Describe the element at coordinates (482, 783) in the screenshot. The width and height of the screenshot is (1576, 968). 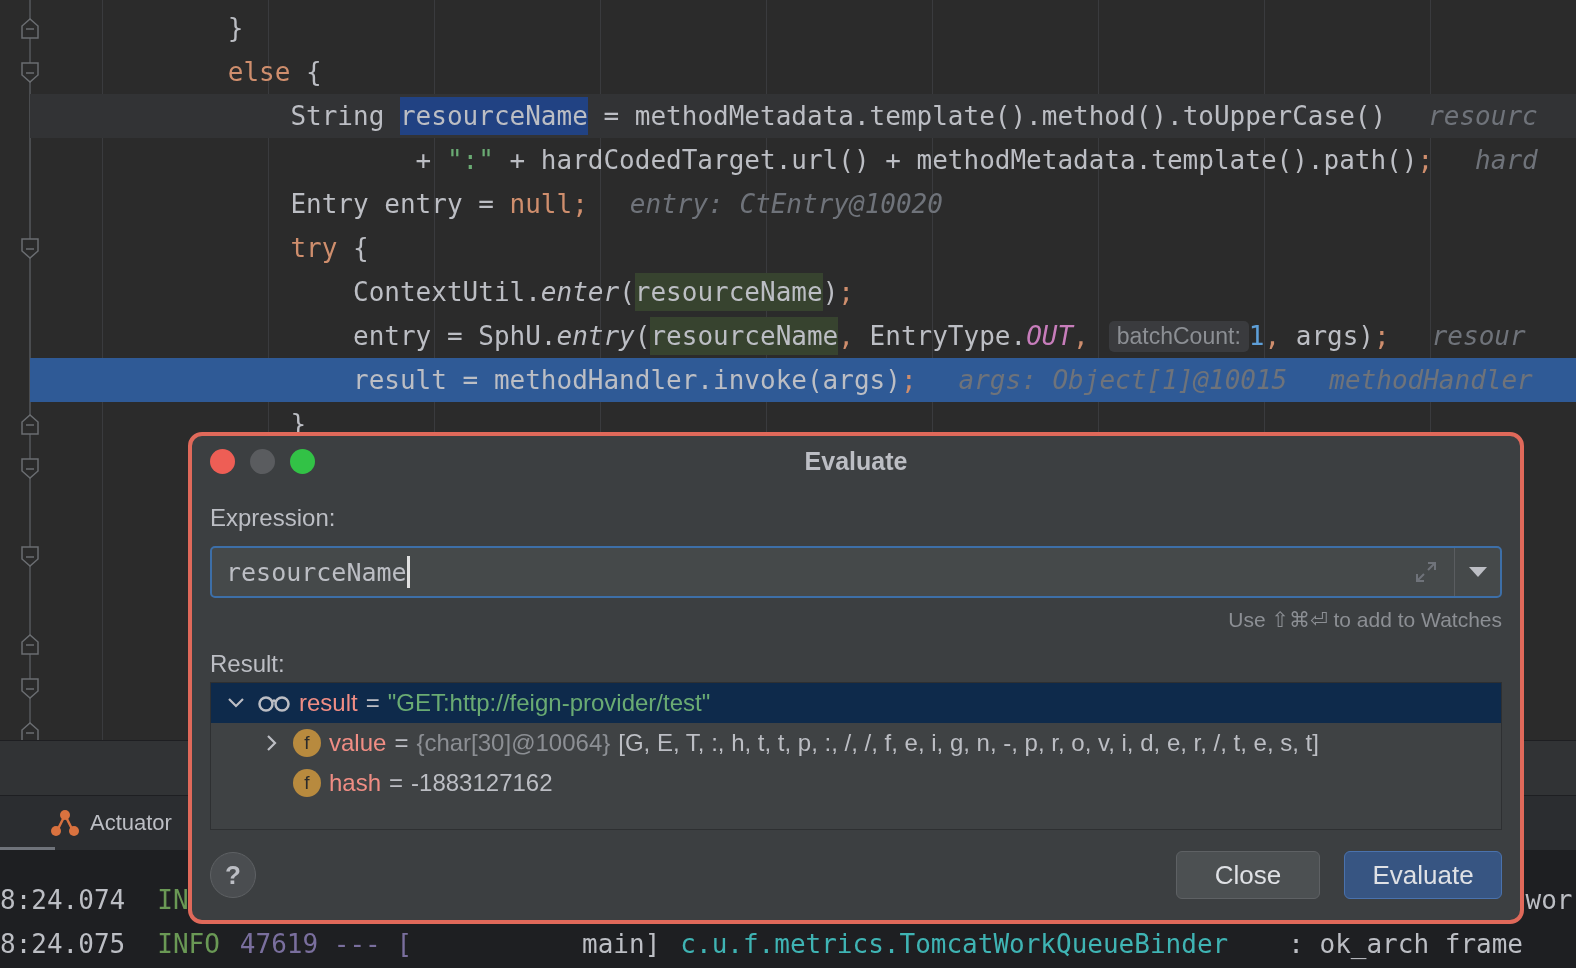
I see `variable-value: -1883127162` at that location.